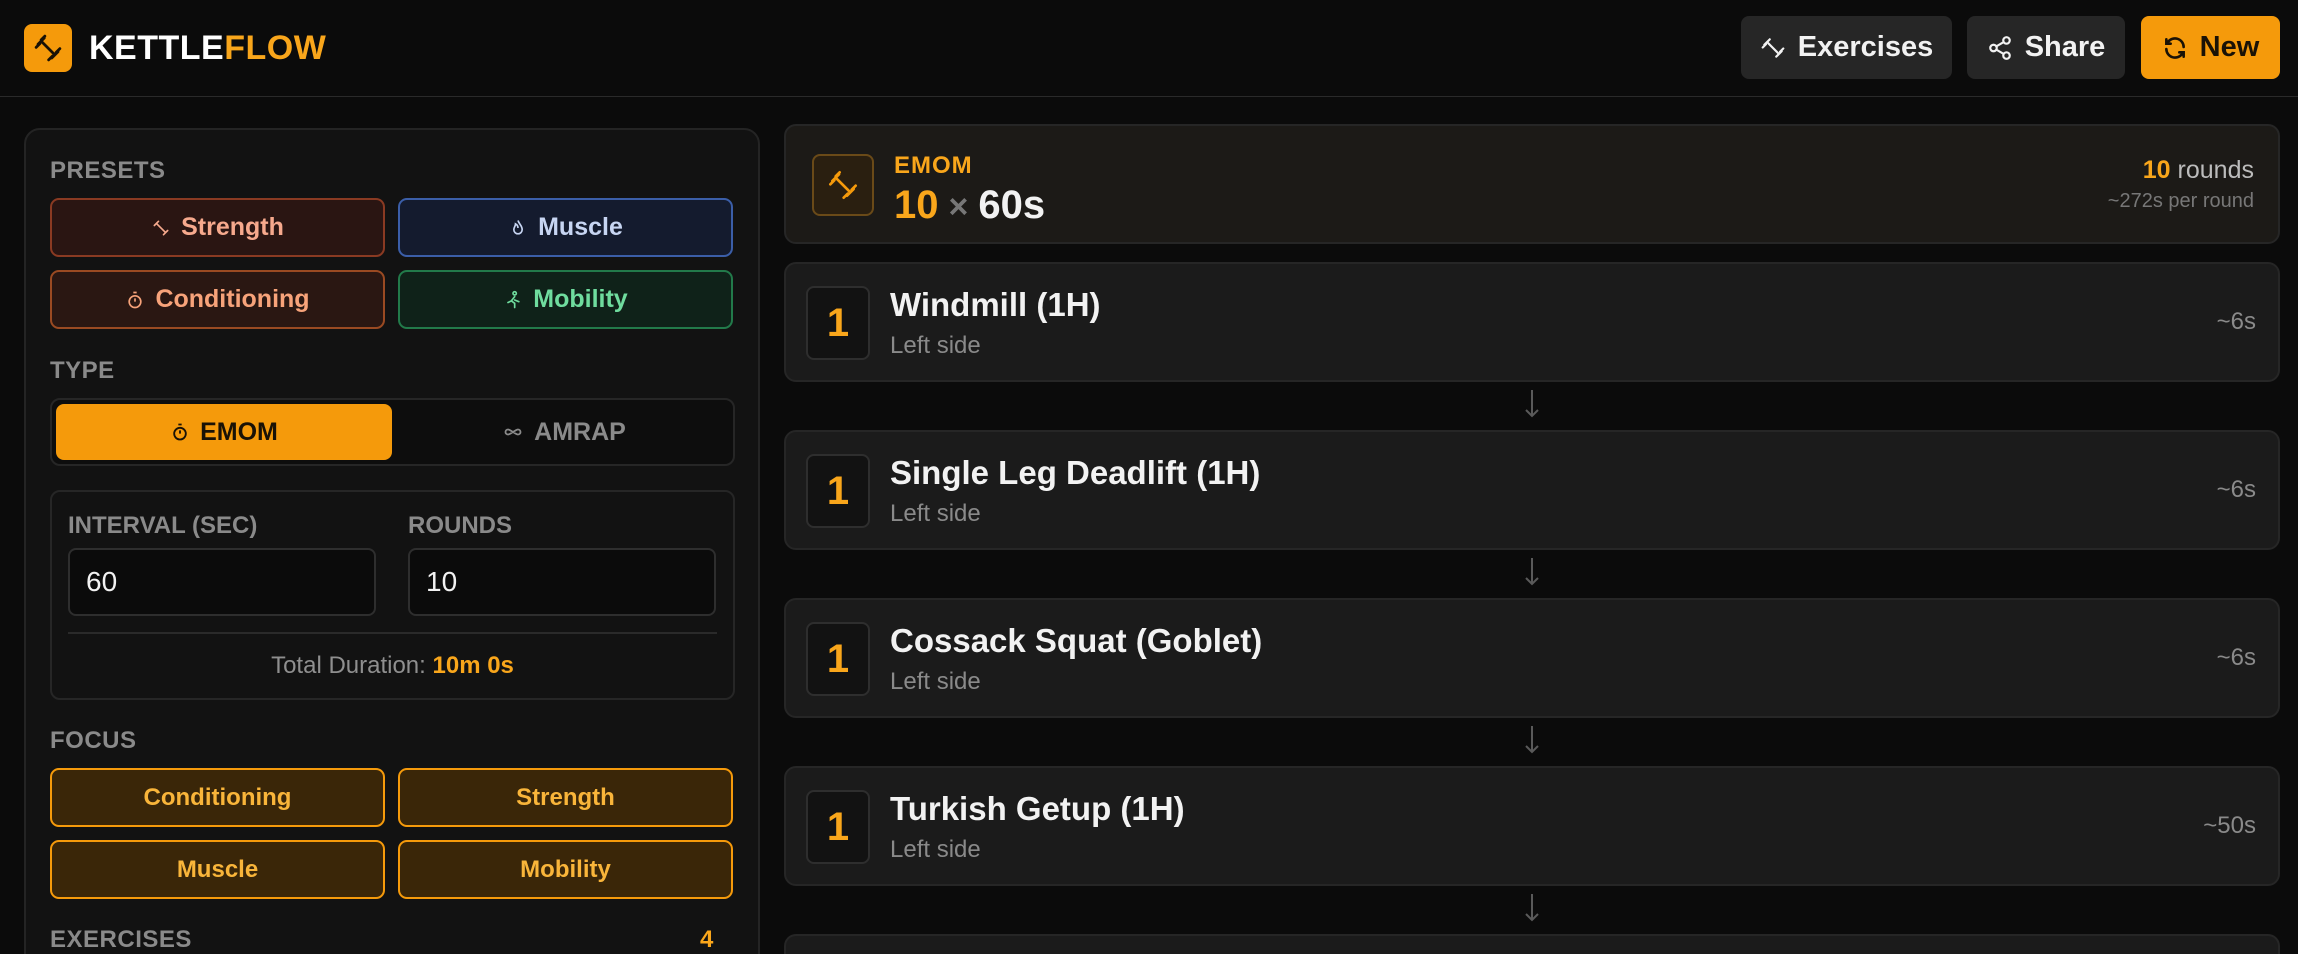 The height and width of the screenshot is (954, 2298). Describe the element at coordinates (2215, 170) in the screenshot. I see `summary-rounds-word: rounds` at that location.